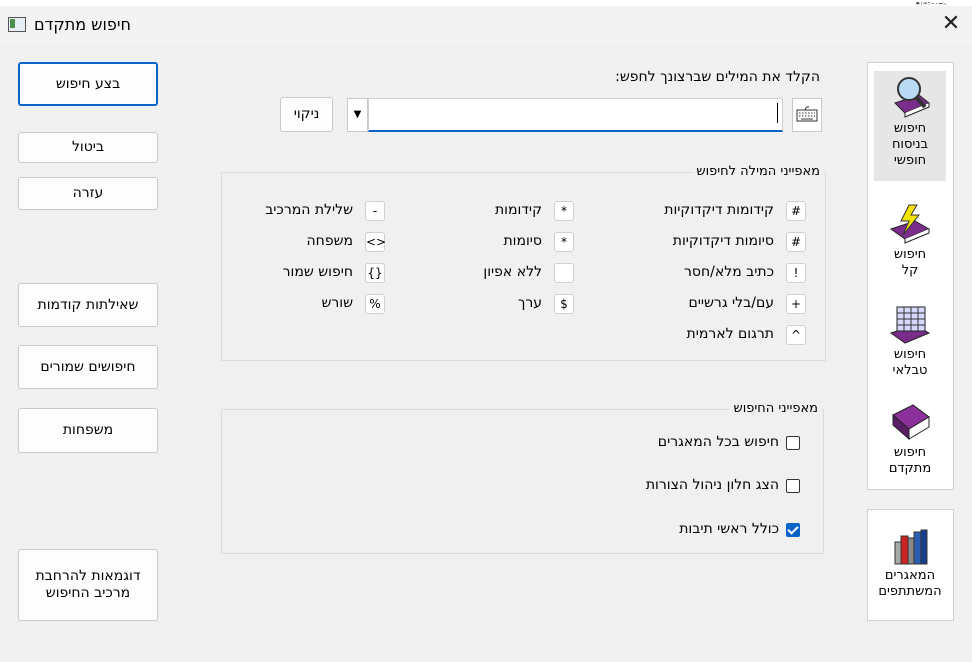 This screenshot has height=662, width=972. I want to click on text-caret, so click(777, 113).